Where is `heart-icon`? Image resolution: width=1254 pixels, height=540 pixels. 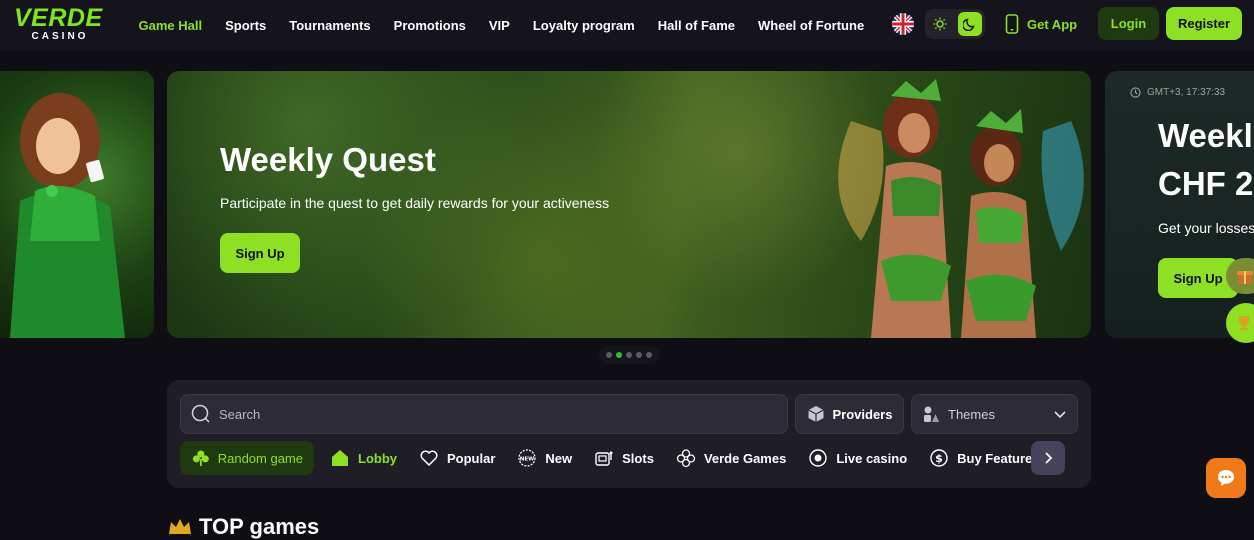
heart-icon is located at coordinates (429, 458).